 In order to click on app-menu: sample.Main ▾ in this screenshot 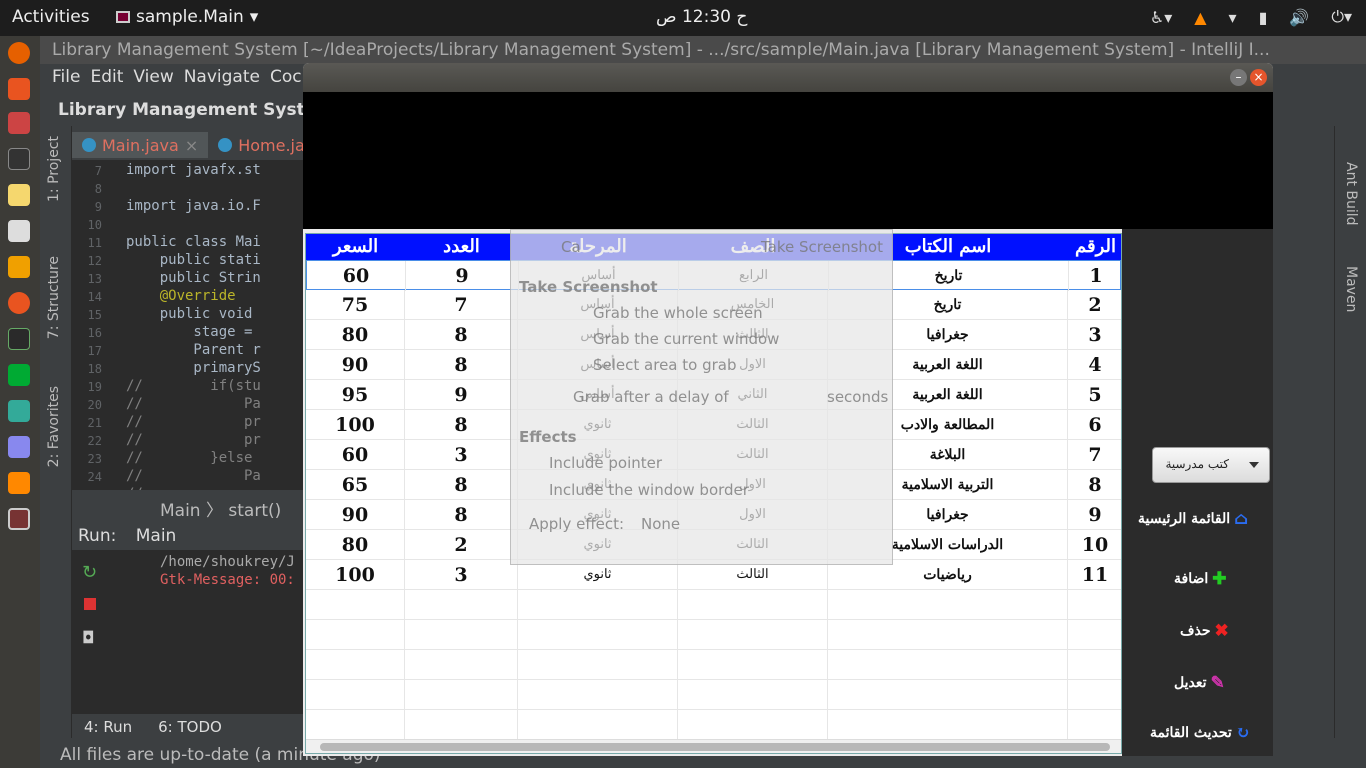, I will do `click(187, 17)`.